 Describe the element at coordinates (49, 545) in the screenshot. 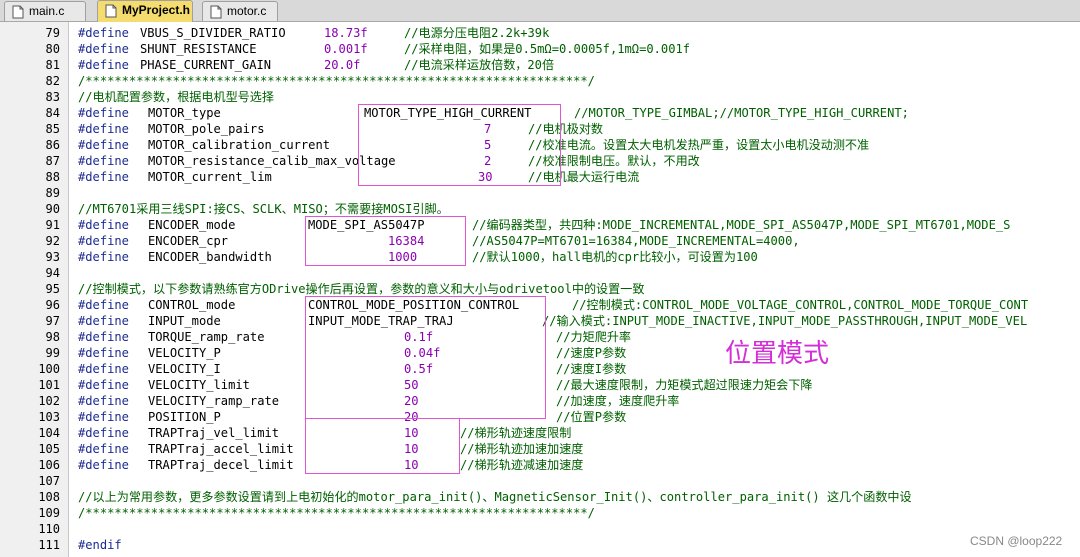

I see `line-number: 111` at that location.